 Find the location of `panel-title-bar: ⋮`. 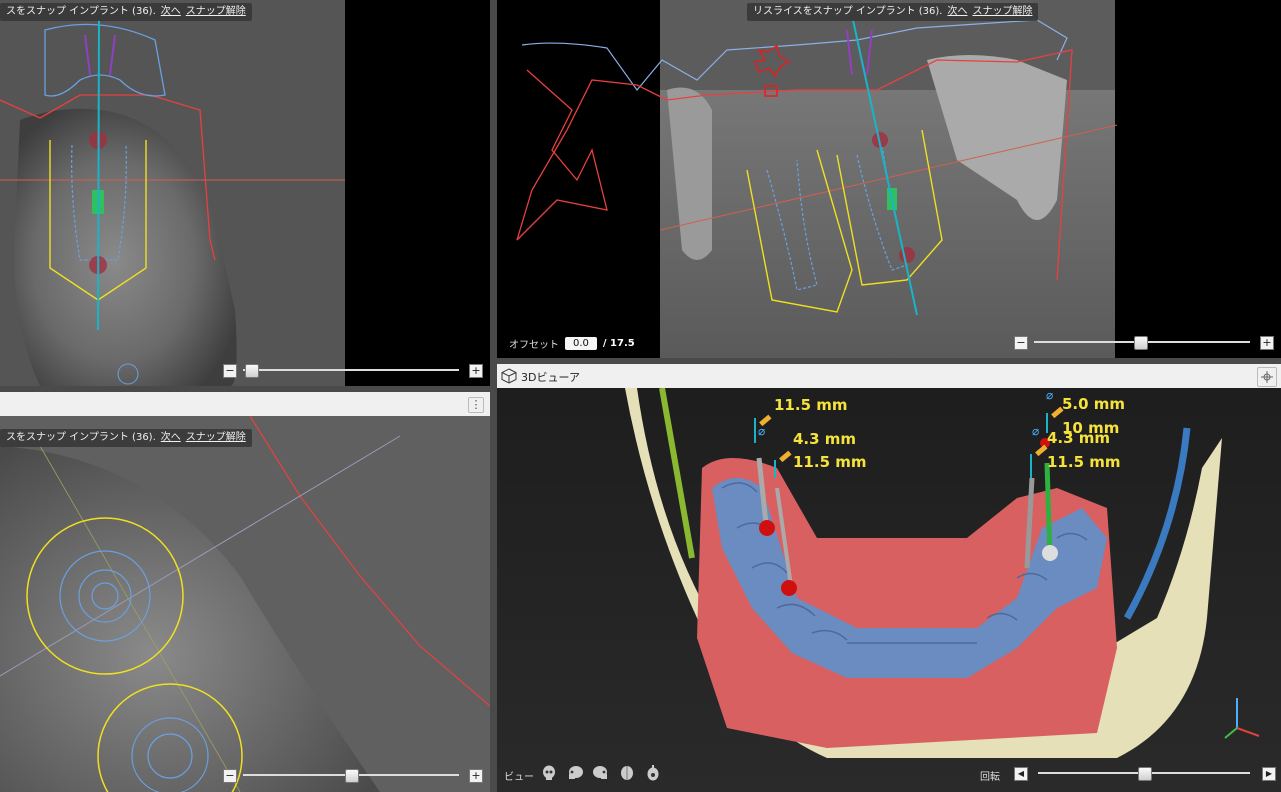

panel-title-bar: ⋮ is located at coordinates (245, 404).